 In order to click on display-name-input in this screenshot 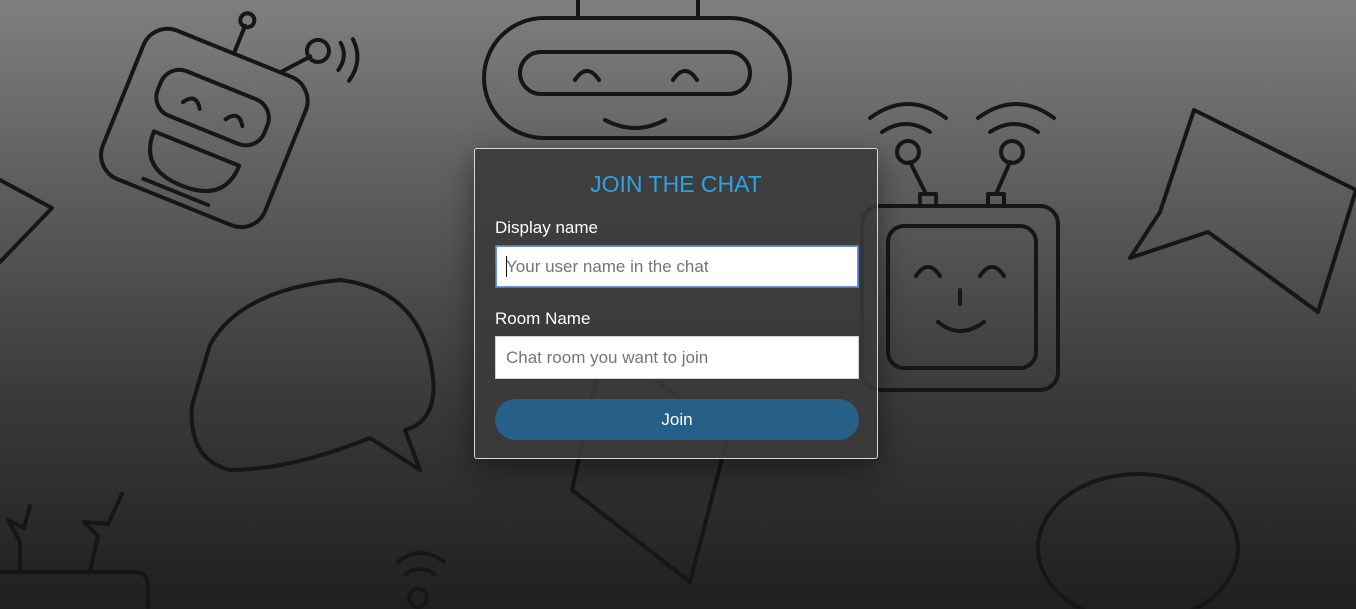, I will do `click(677, 266)`.